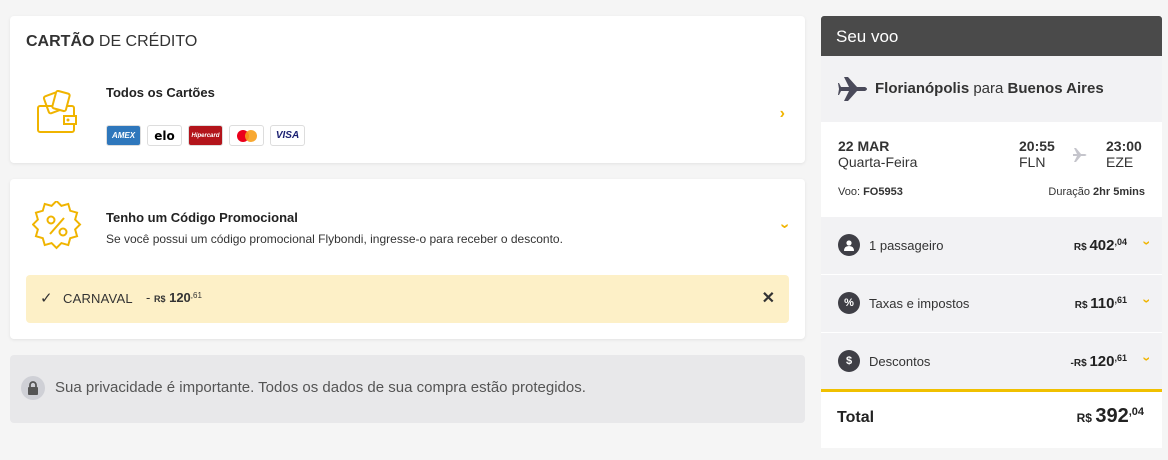 The width and height of the screenshot is (1168, 460). What do you see at coordinates (849, 303) in the screenshot?
I see `percent-icon: %` at bounding box center [849, 303].